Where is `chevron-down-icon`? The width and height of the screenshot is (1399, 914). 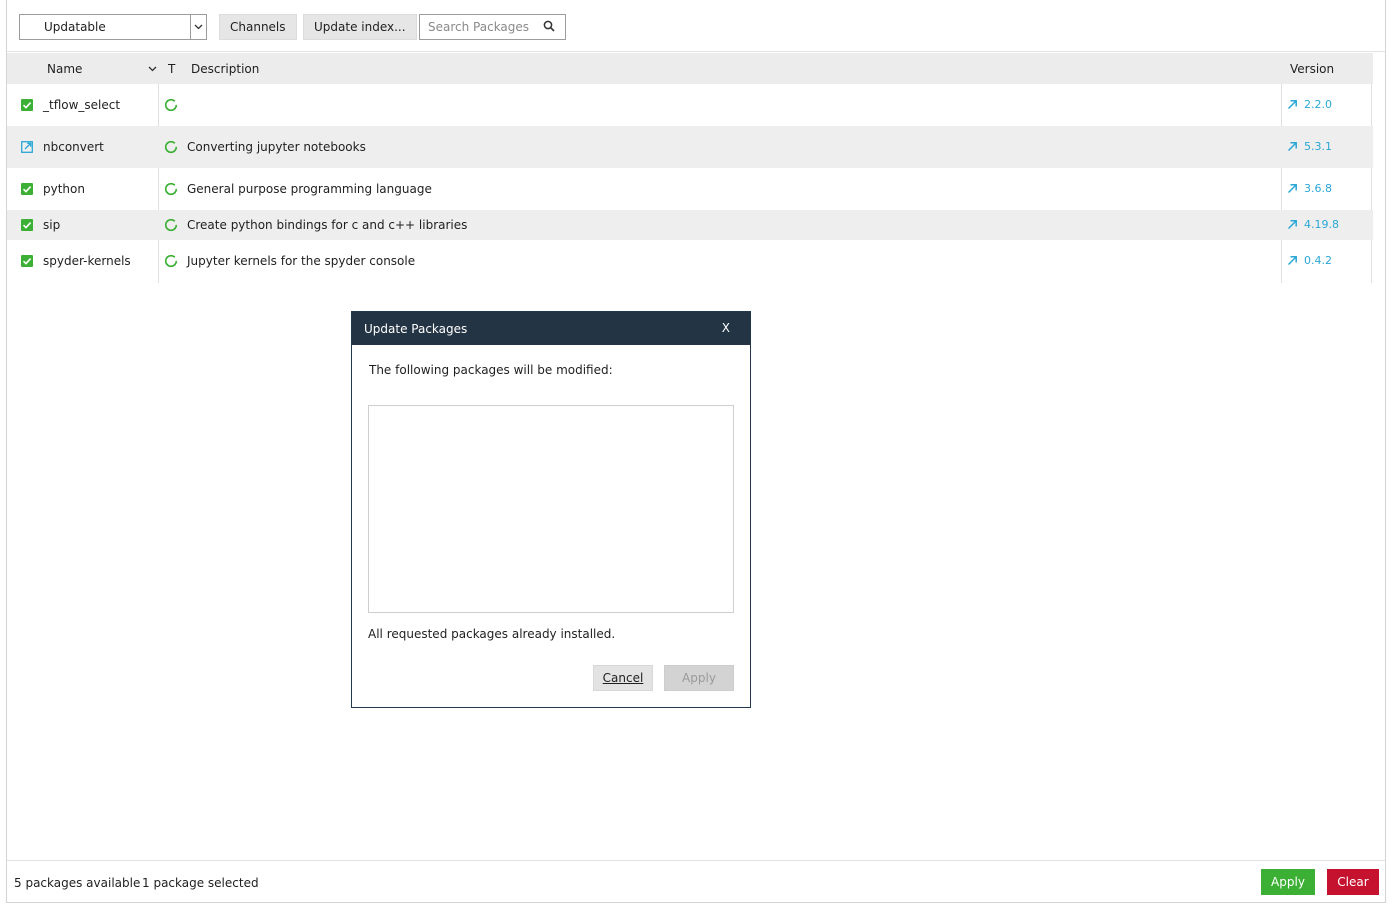
chevron-down-icon is located at coordinates (198, 27).